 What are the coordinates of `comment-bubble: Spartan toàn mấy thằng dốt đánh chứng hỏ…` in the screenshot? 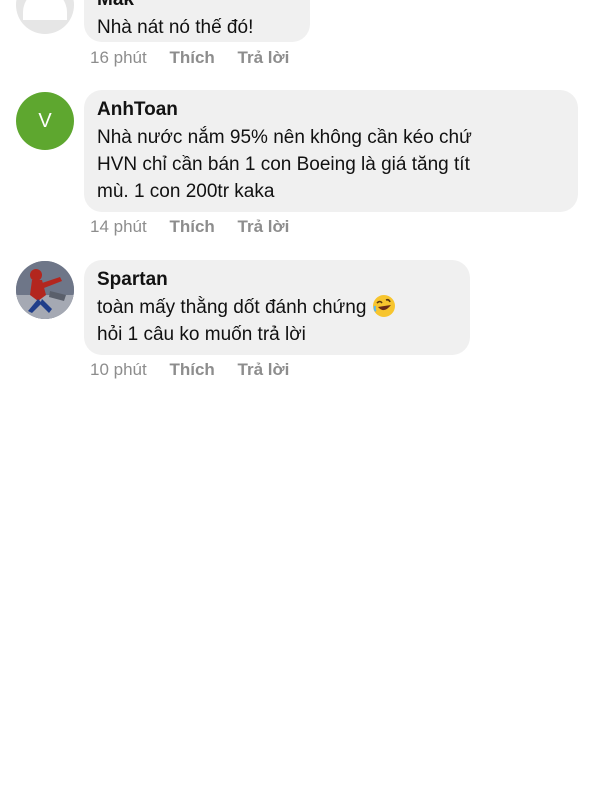 It's located at (277, 307).